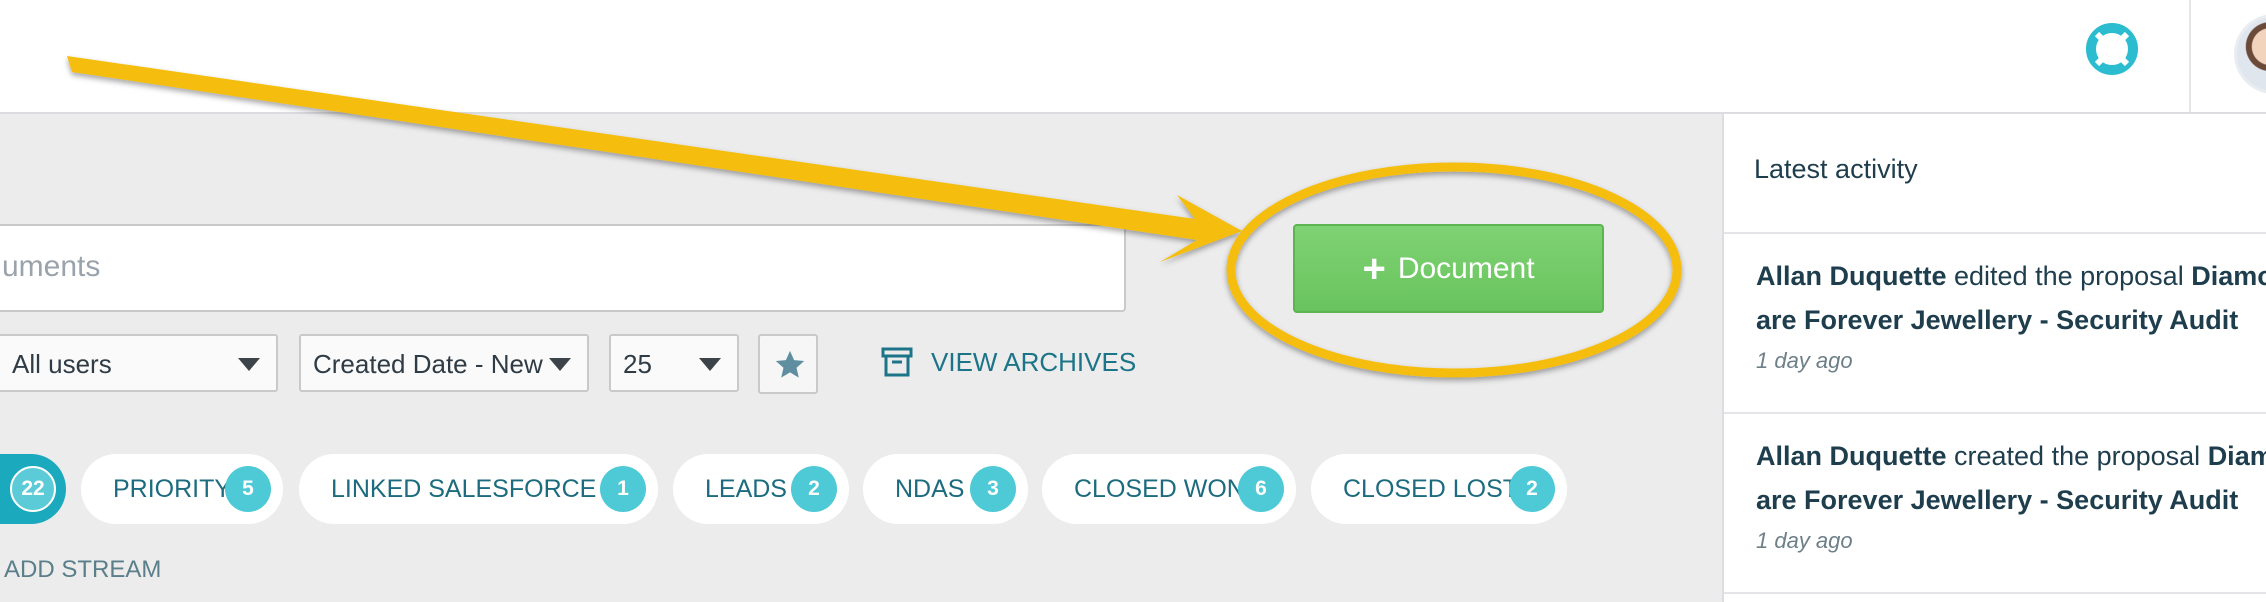  I want to click on sidebar-title: Latest activity, so click(1836, 169).